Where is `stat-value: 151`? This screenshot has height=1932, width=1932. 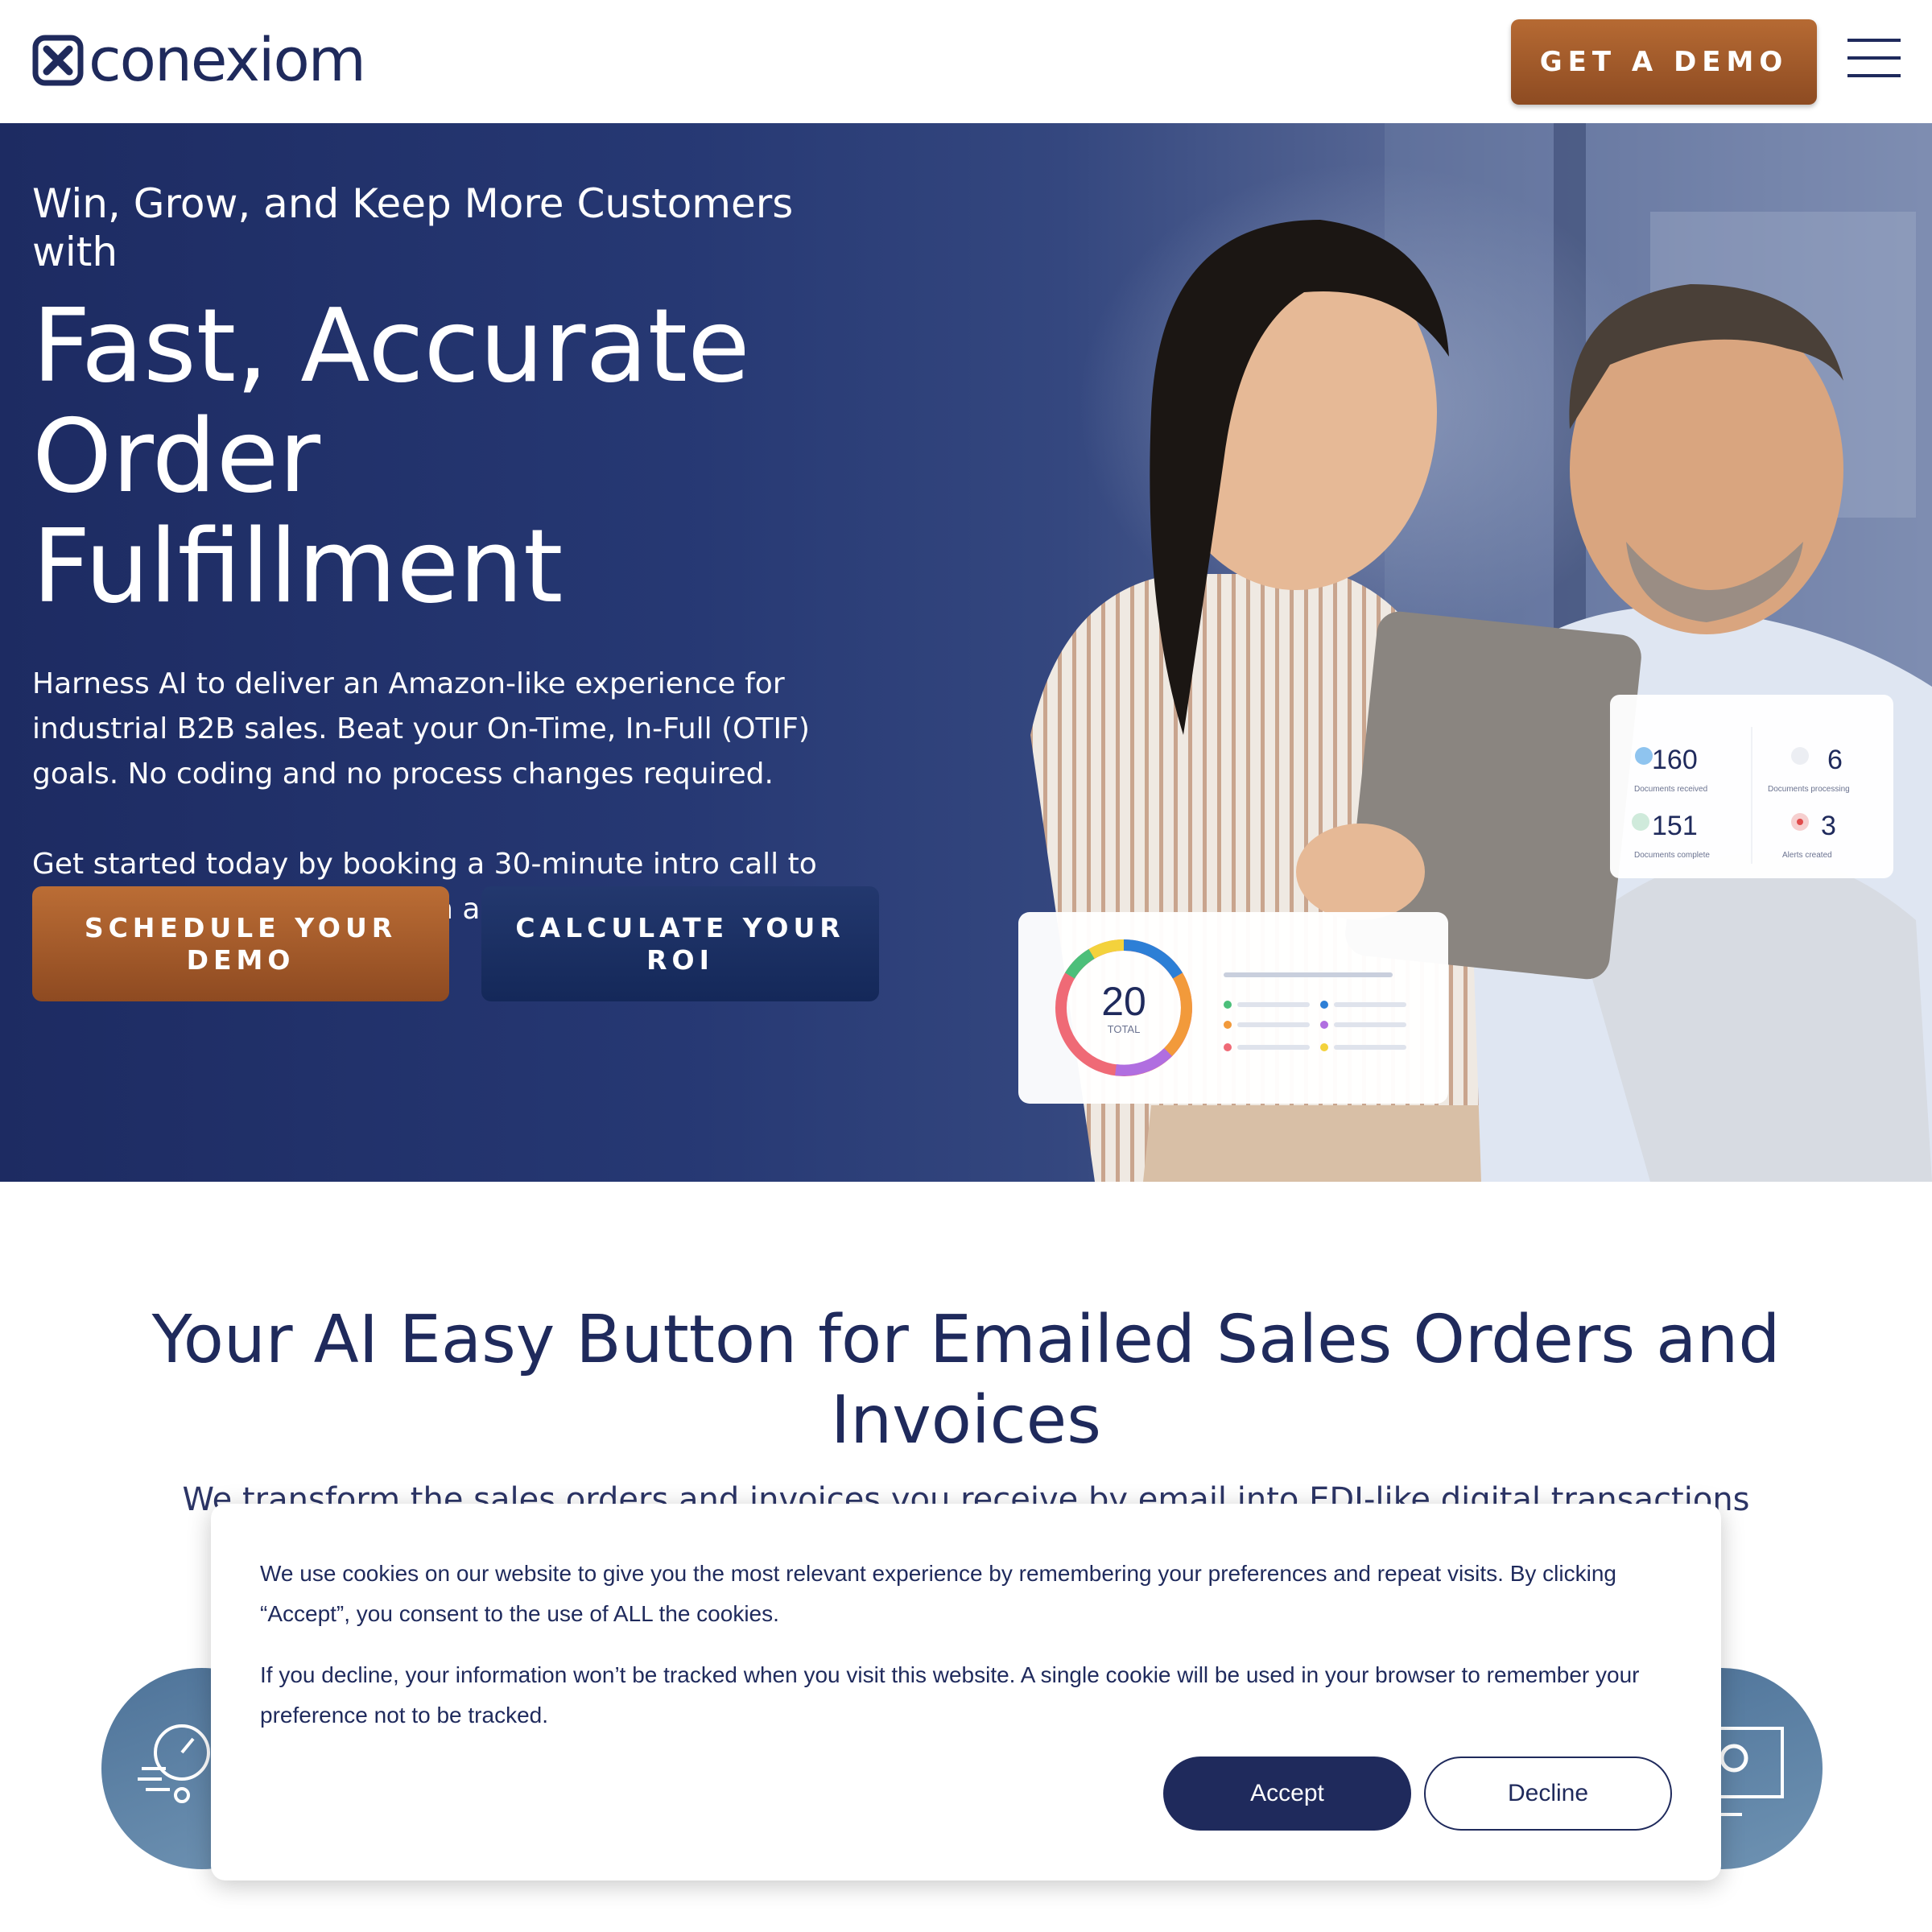 stat-value: 151 is located at coordinates (1675, 826).